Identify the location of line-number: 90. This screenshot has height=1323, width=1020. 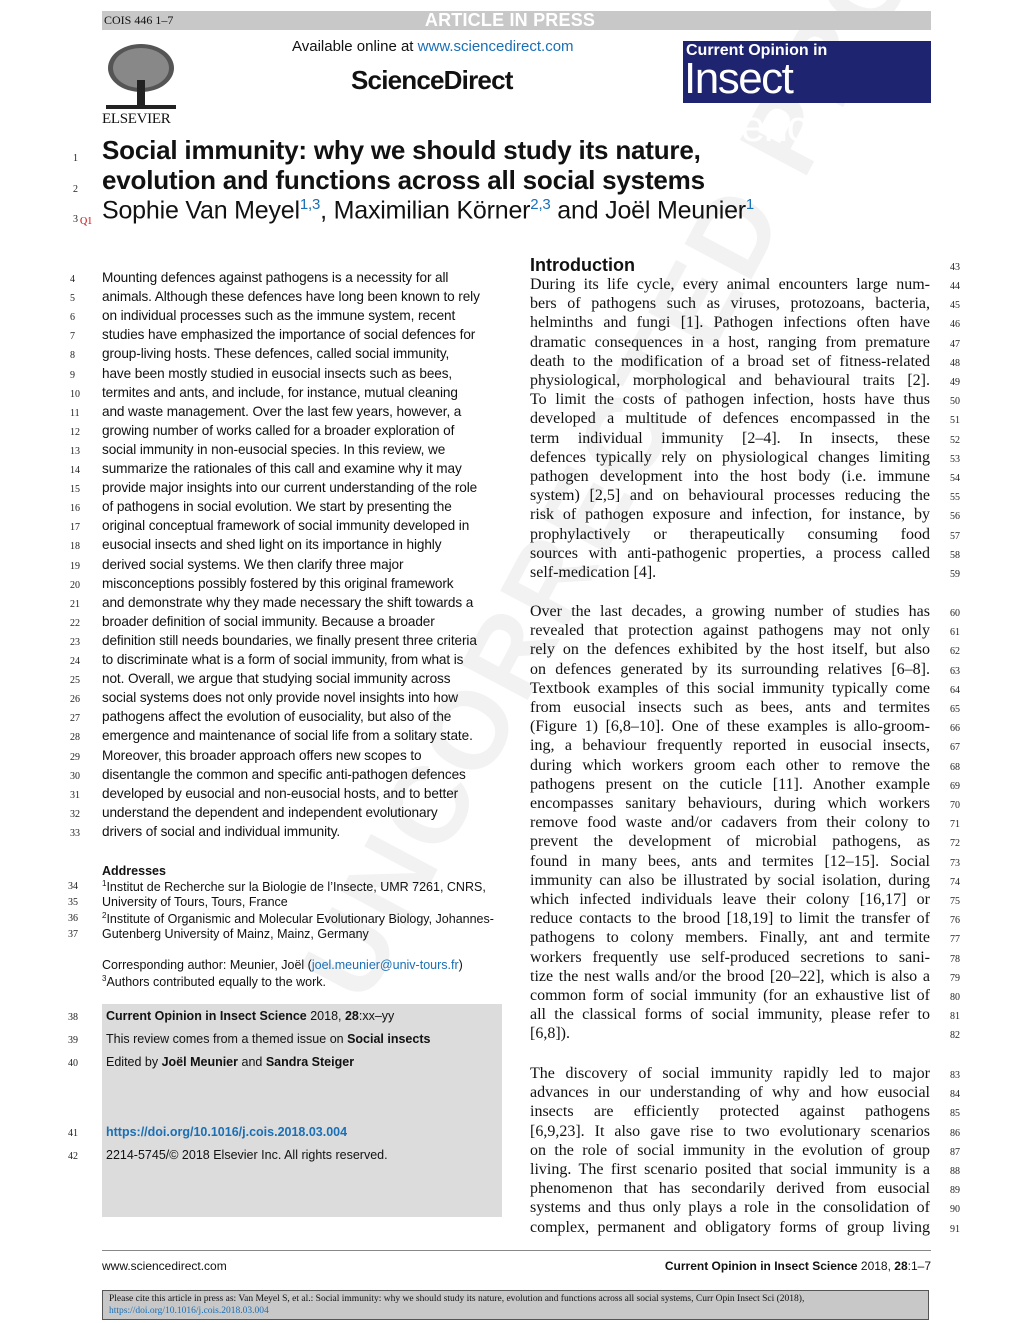
(955, 1210).